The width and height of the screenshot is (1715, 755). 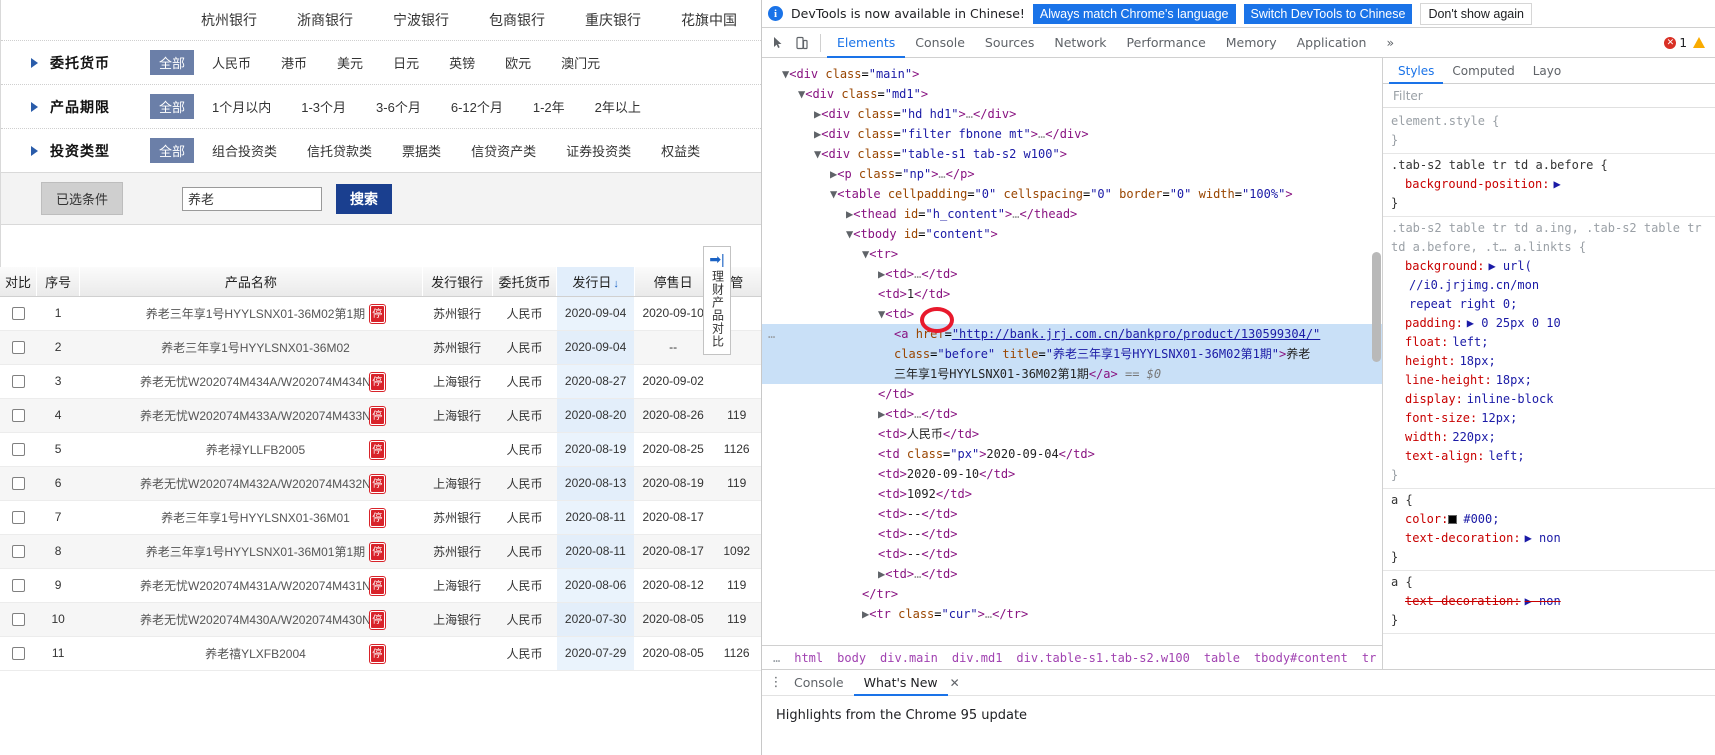 What do you see at coordinates (1699, 42) in the screenshot?
I see `warning-icon` at bounding box center [1699, 42].